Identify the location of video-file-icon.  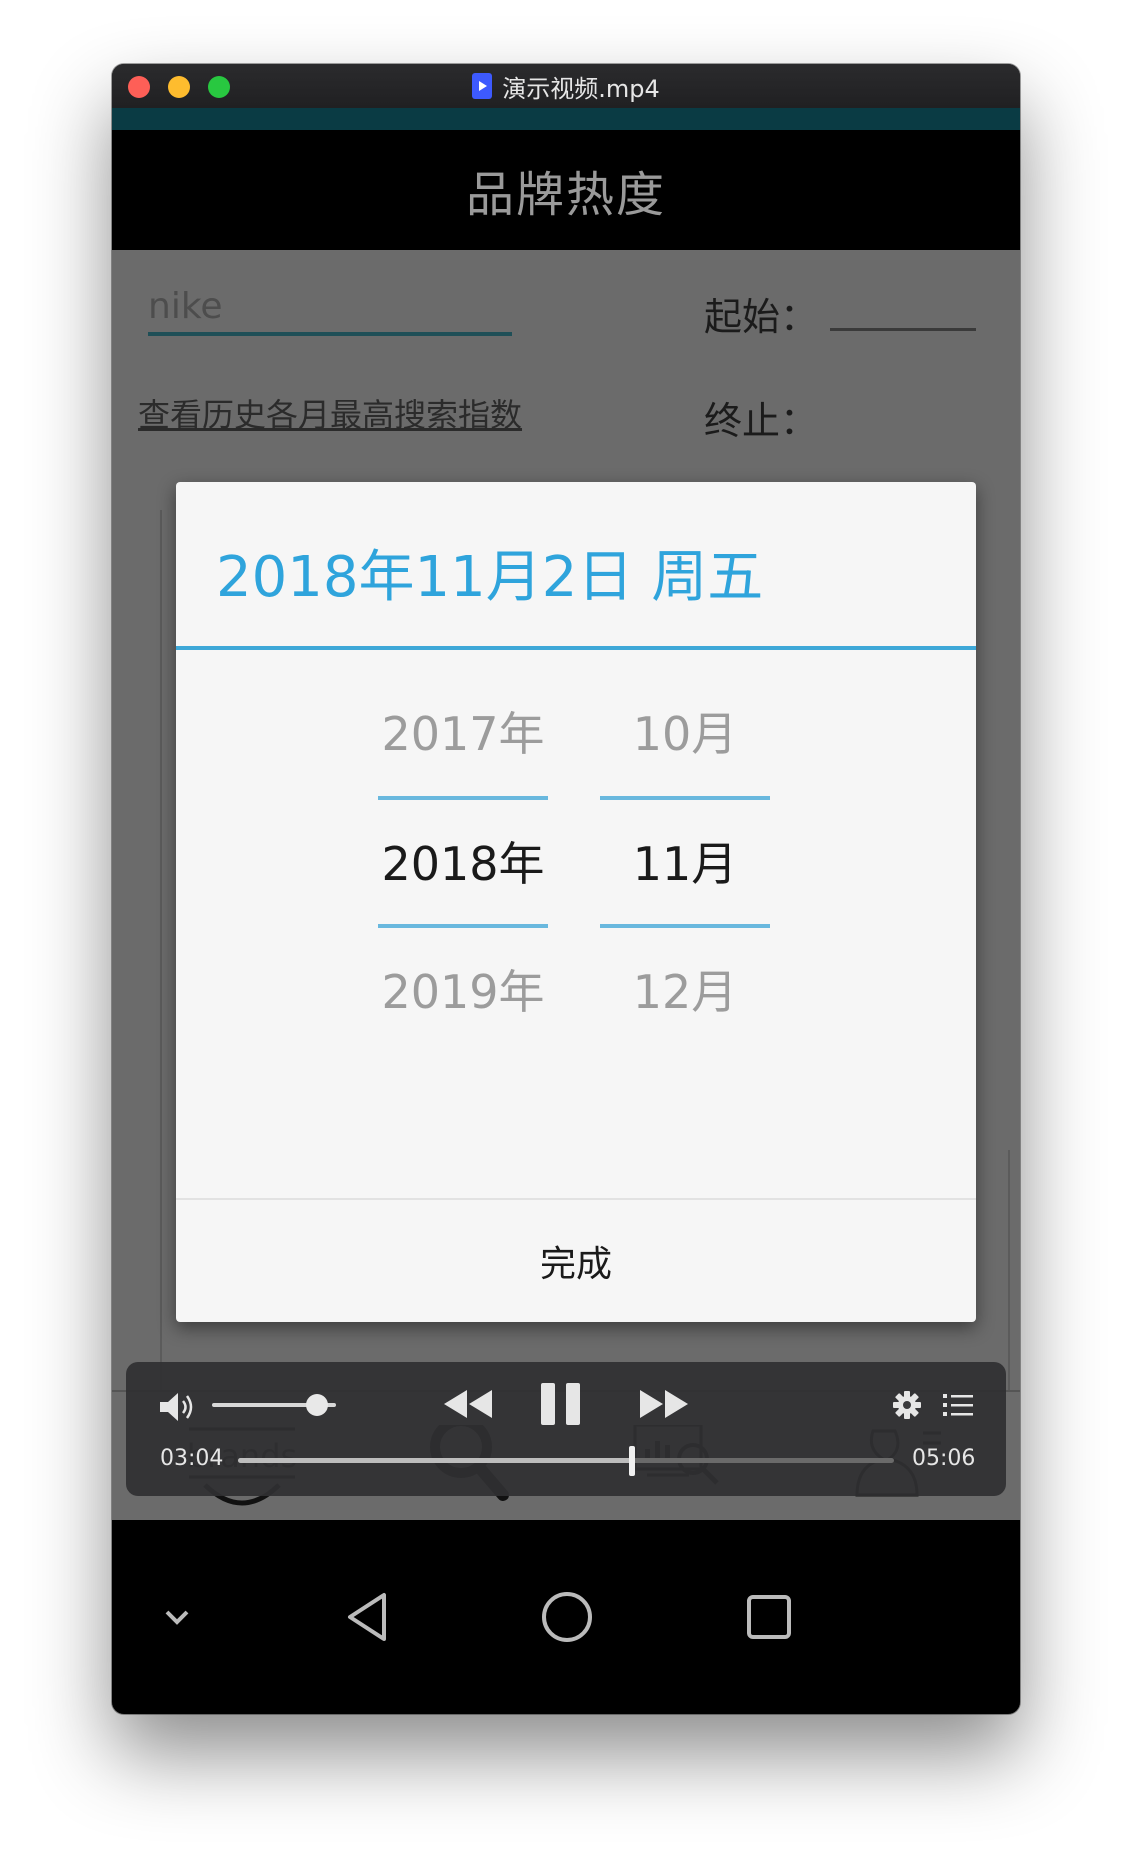
(482, 86).